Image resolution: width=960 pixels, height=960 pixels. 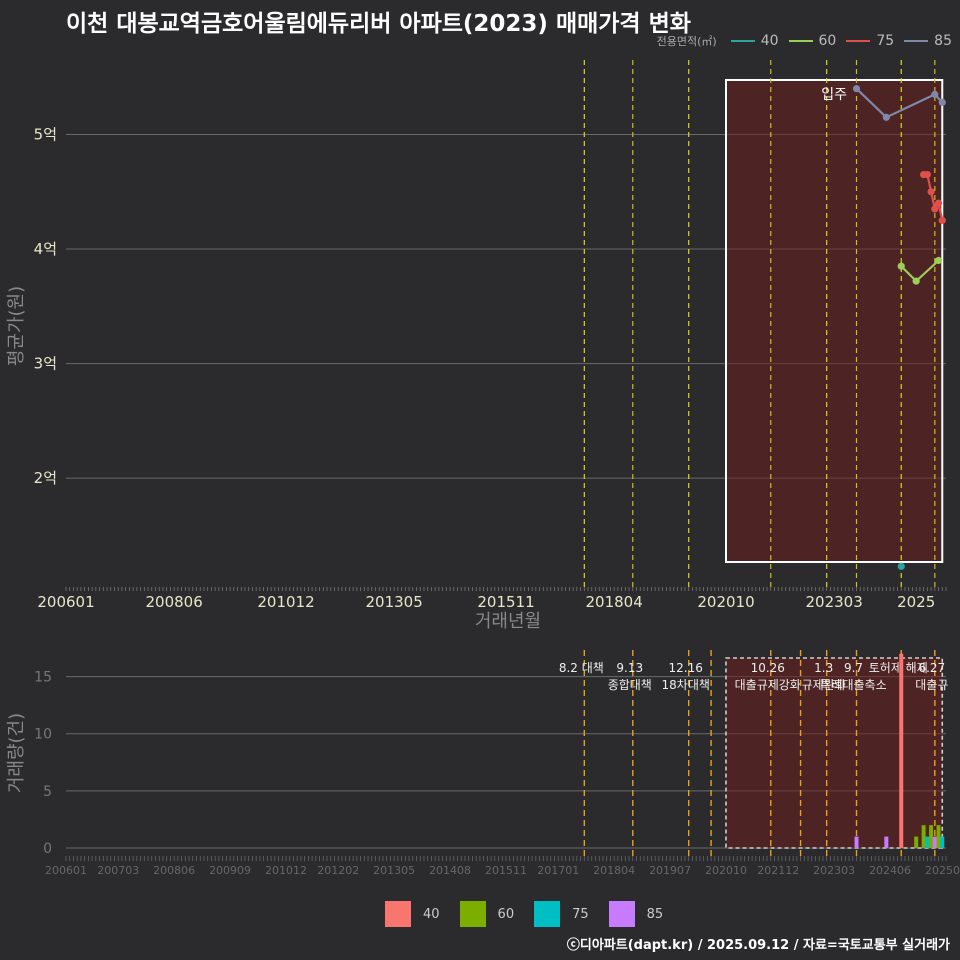 I want to click on y-tick-label: 4억, so click(x=45, y=249).